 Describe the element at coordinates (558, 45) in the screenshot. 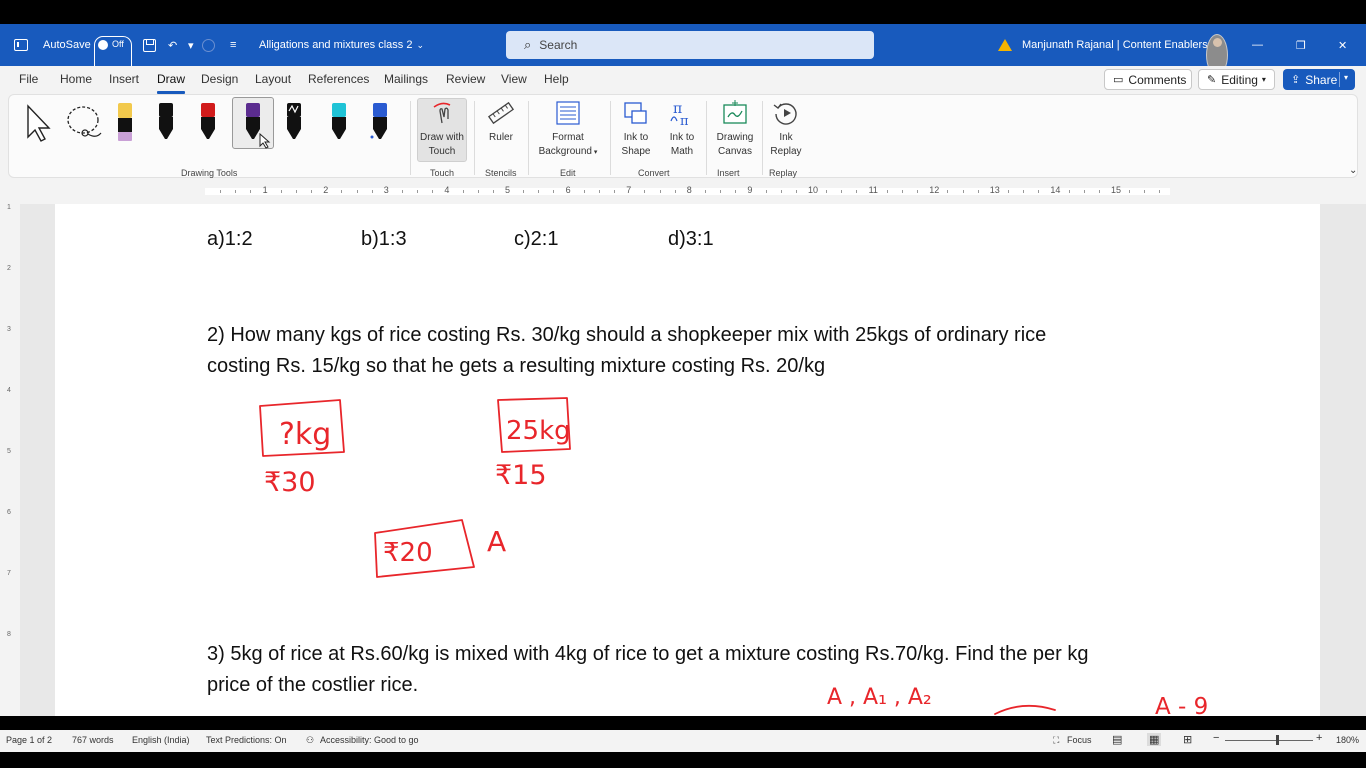

I see `search-placeholder: Search` at that location.